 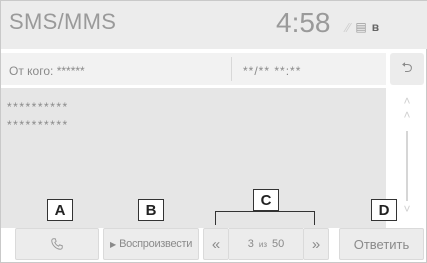 What do you see at coordinates (60, 210) in the screenshot?
I see `callout-a: A` at bounding box center [60, 210].